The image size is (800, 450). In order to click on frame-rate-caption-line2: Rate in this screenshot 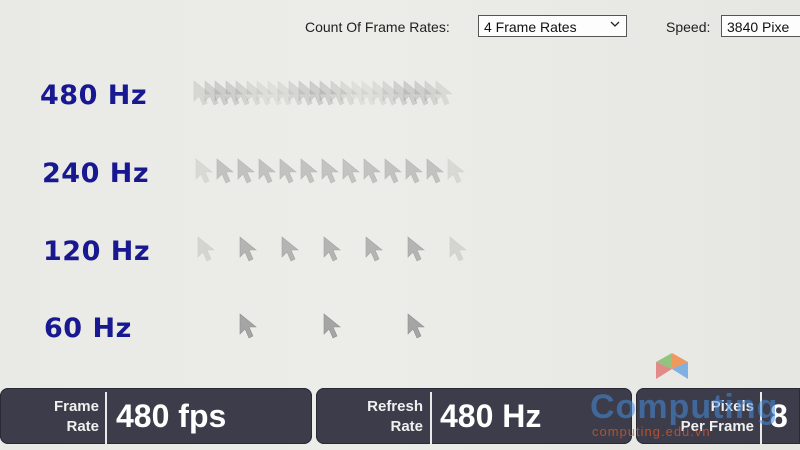, I will do `click(82, 426)`.